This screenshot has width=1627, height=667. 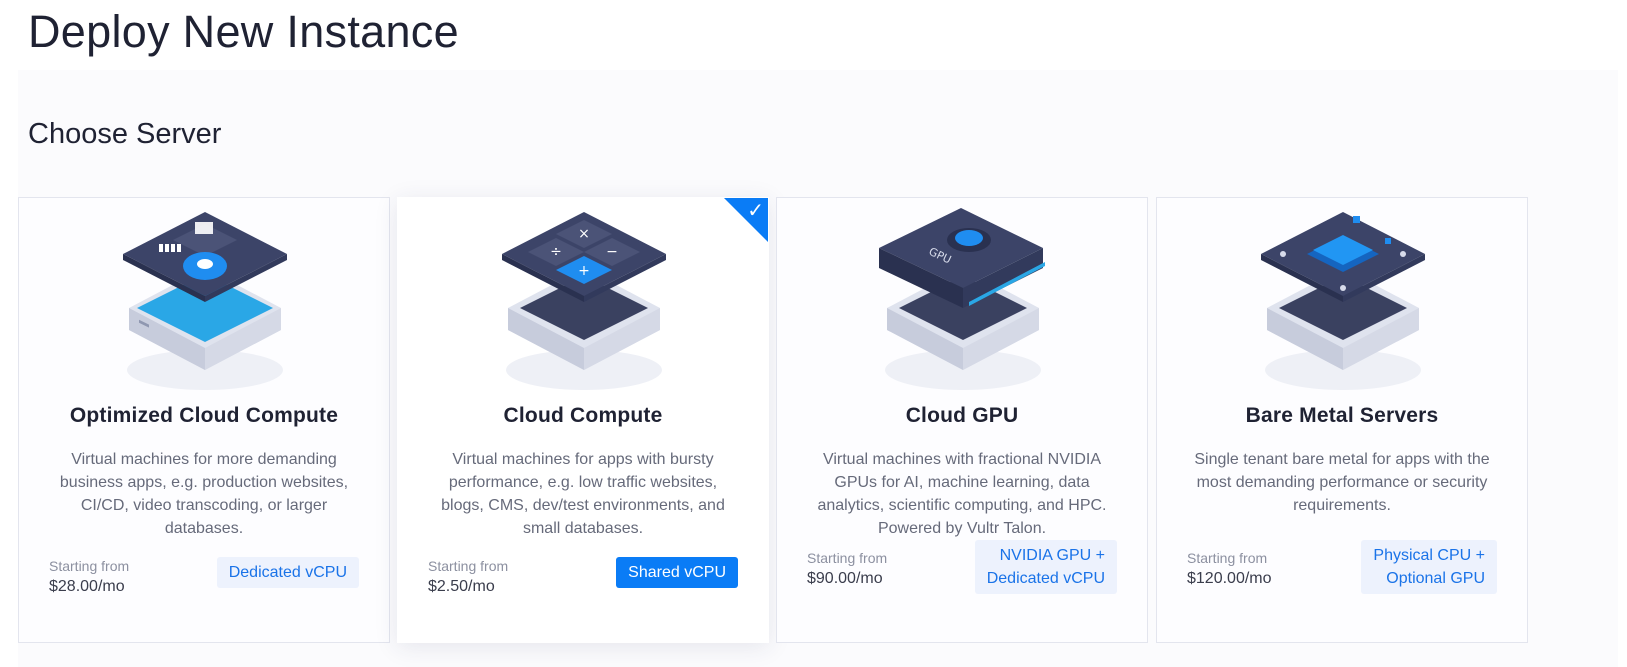 I want to click on page-title: Deploy New Instance, so click(x=243, y=31).